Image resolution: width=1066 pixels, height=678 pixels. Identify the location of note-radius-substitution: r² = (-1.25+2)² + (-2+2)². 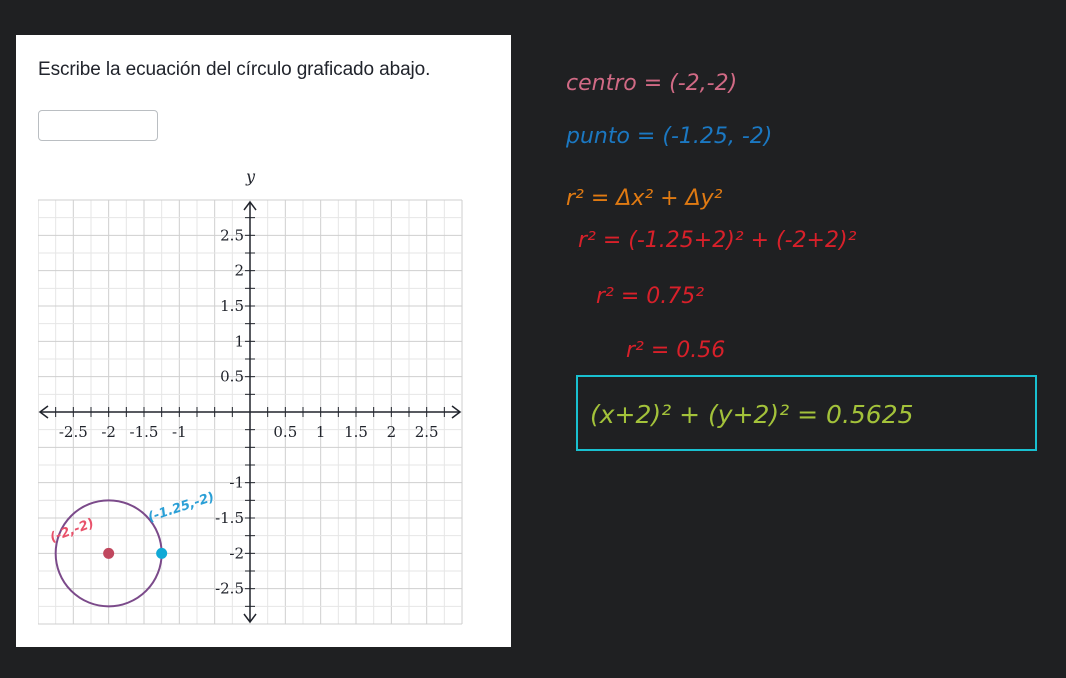
(717, 240).